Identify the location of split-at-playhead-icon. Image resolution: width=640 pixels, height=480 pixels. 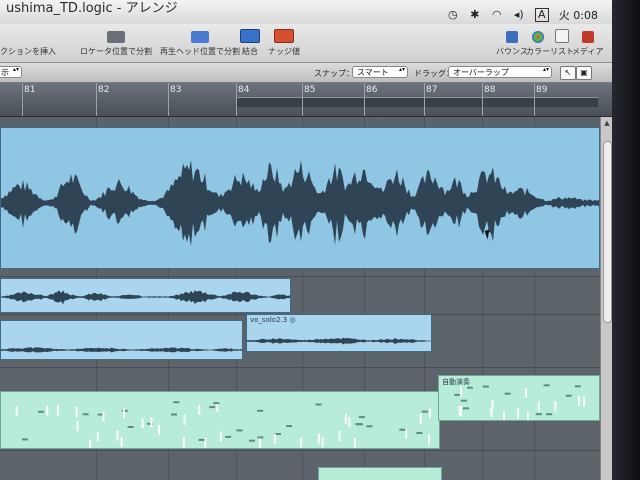
(200, 37).